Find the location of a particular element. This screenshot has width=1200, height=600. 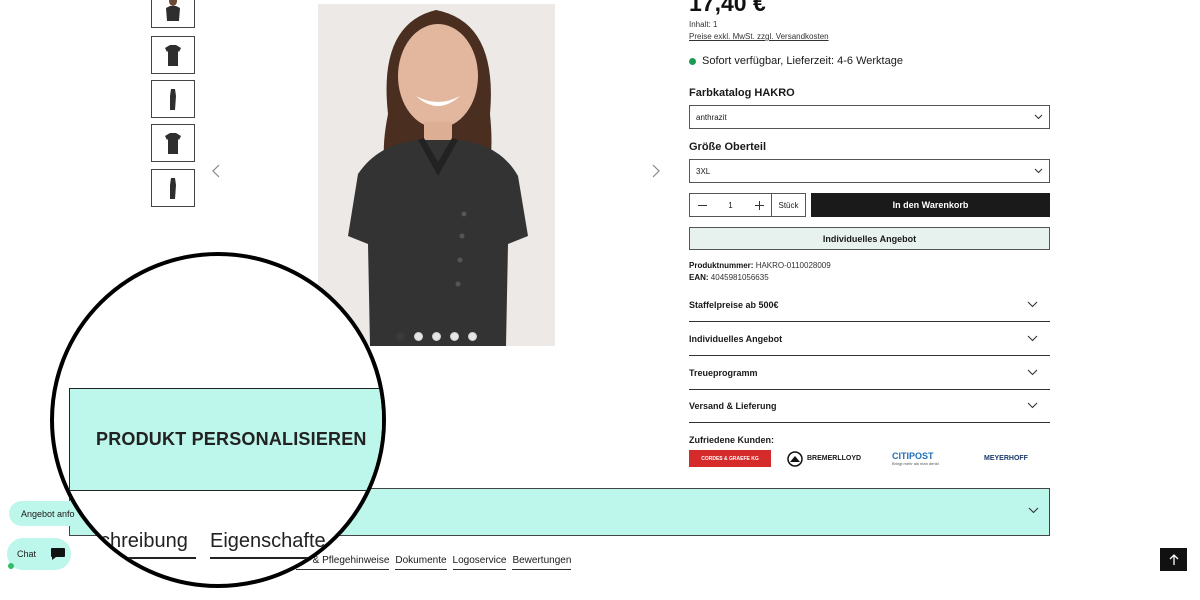

customer-logo-text: MEYERHOFF is located at coordinates (1006, 458).